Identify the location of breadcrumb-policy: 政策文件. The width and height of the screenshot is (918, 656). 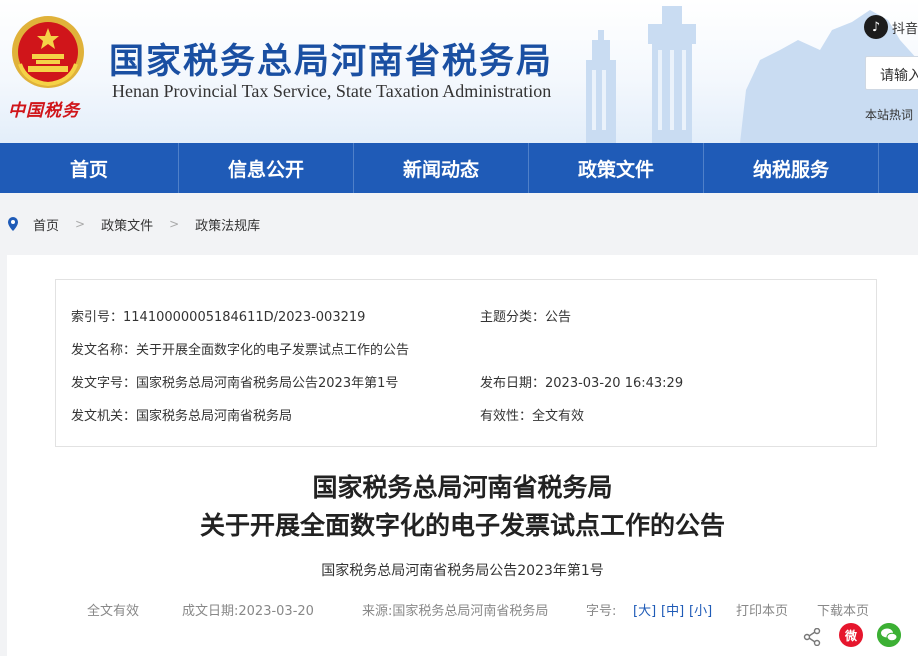
(127, 224).